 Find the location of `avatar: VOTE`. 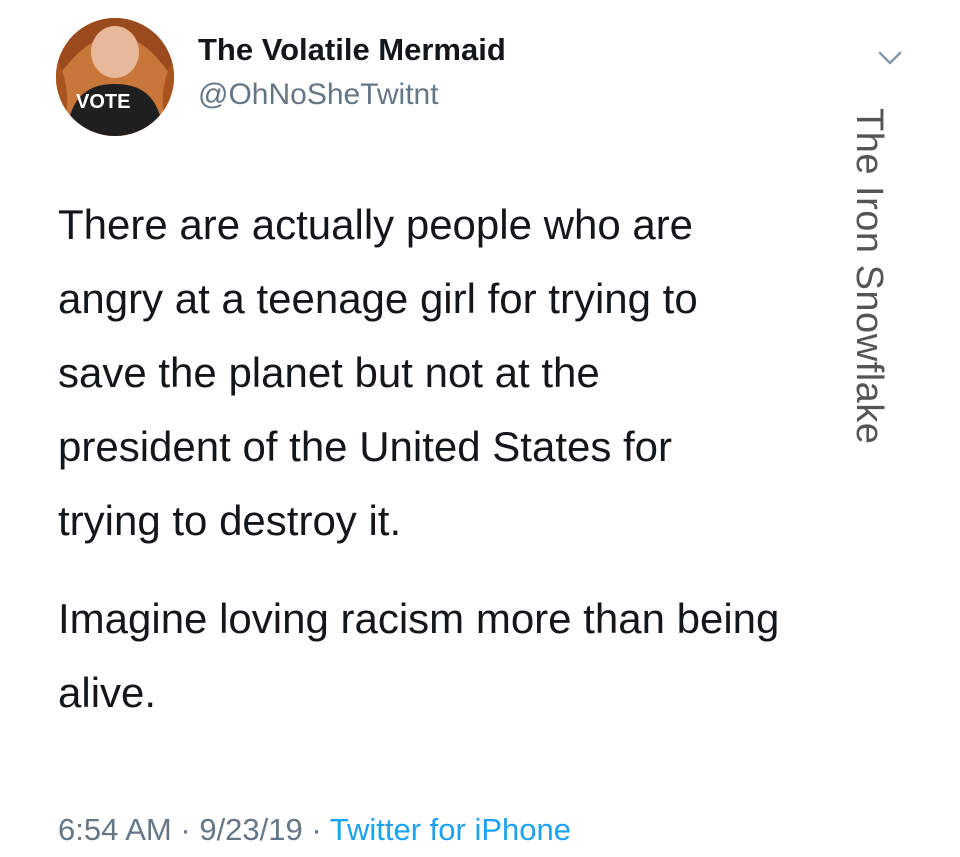

avatar: VOTE is located at coordinates (115, 77).